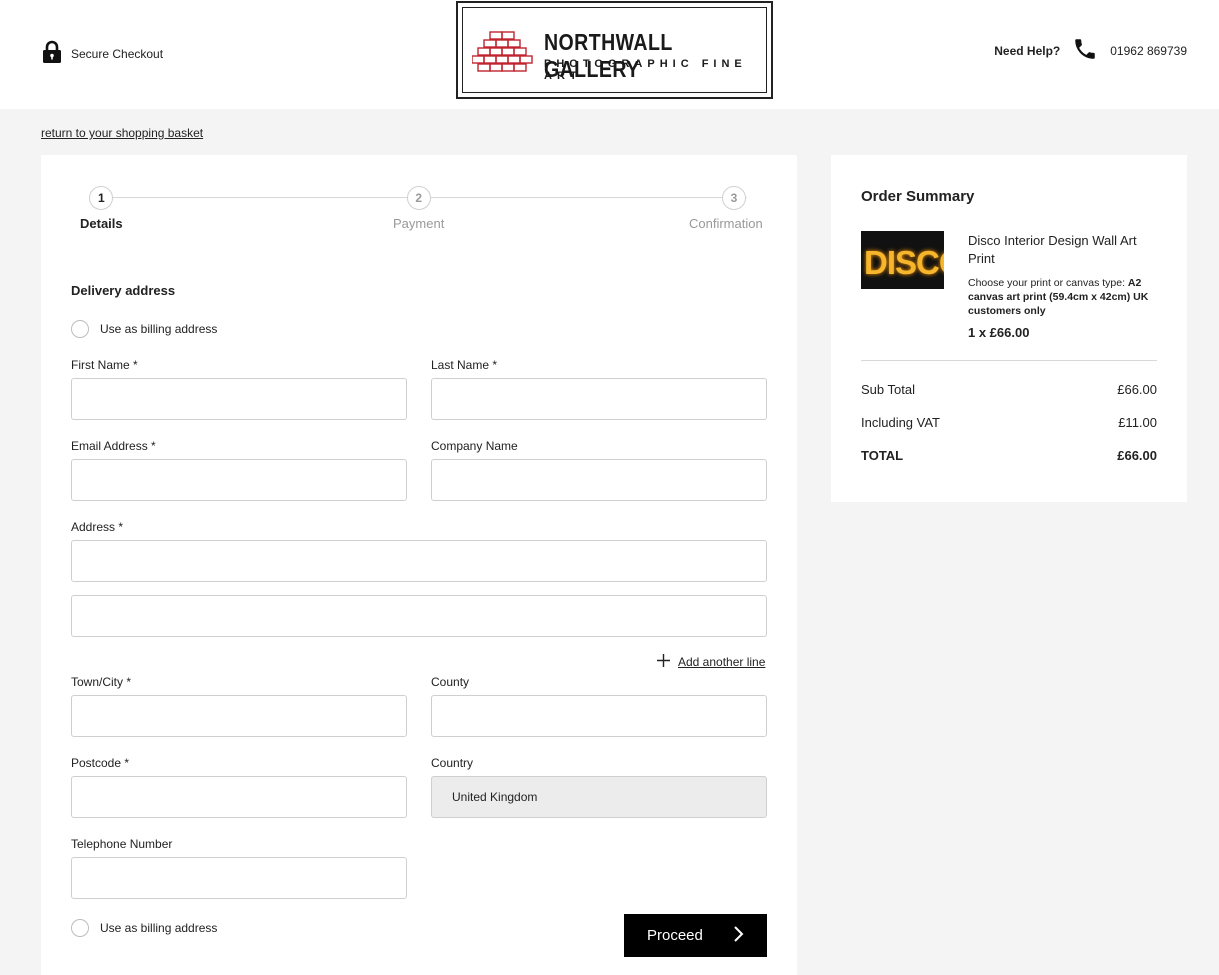 This screenshot has width=1219, height=975. Describe the element at coordinates (97, 527) in the screenshot. I see `address-label: Address *` at that location.